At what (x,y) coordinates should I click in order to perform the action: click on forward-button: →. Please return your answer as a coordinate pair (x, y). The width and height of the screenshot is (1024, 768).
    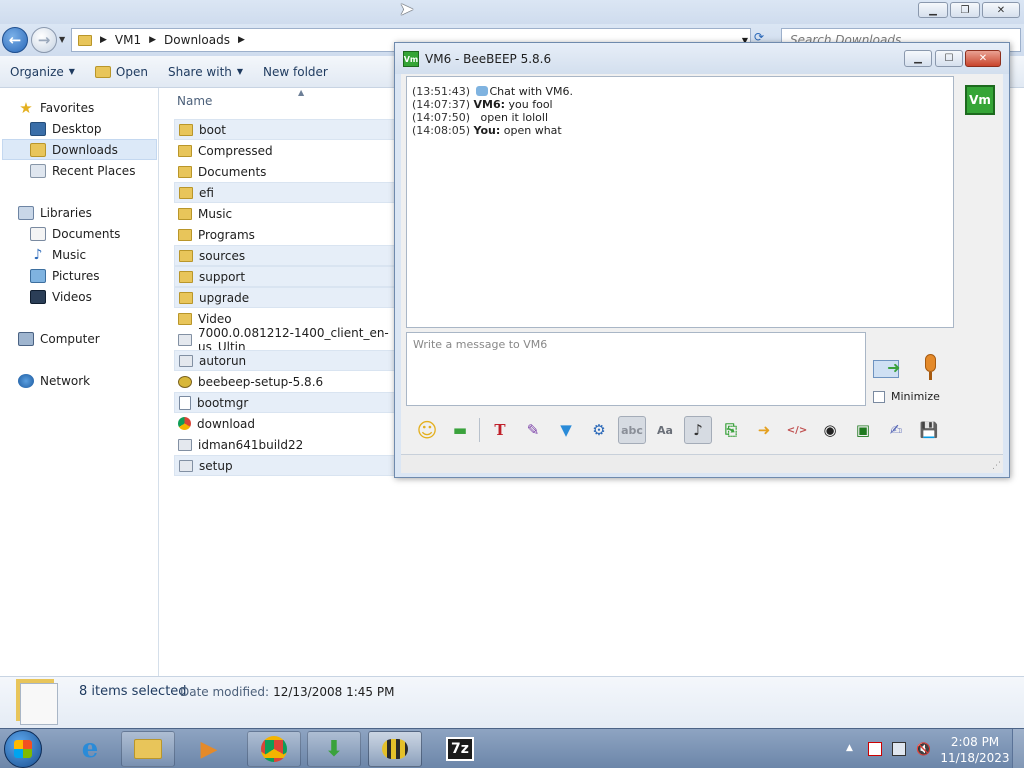
    Looking at the image, I should click on (44, 40).